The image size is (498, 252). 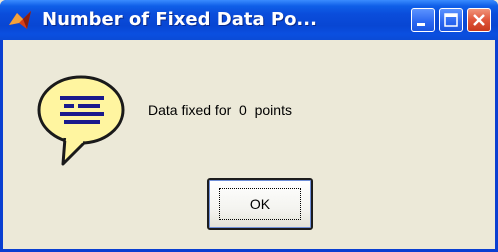 What do you see at coordinates (81, 120) in the screenshot?
I see `help-speech-bubble-icon` at bounding box center [81, 120].